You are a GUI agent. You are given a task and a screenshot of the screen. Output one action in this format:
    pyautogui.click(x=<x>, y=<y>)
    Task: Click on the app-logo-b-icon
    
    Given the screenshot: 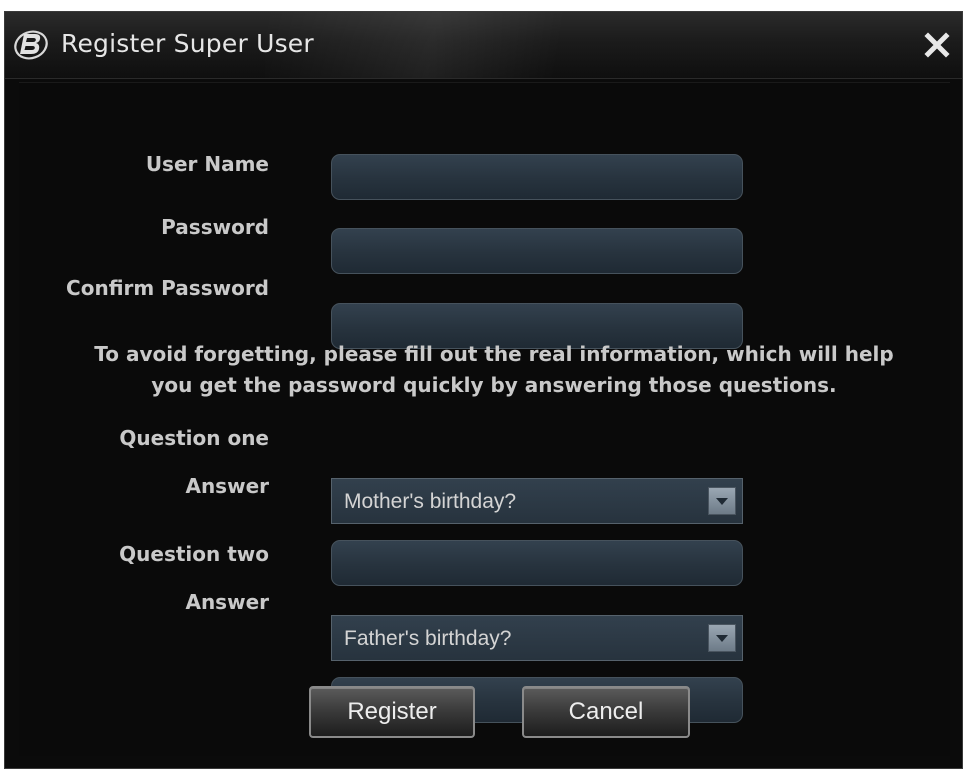 What is the action you would take?
    pyautogui.click(x=31, y=45)
    